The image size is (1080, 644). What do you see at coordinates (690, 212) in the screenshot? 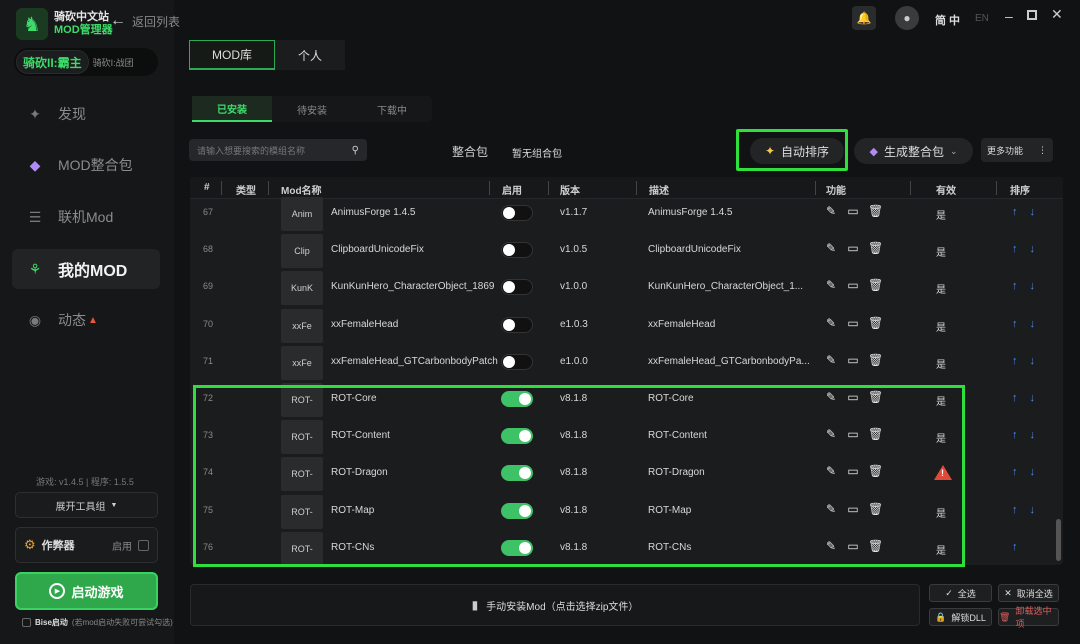
I see `mod-description: AnimusForge 1.4.5` at bounding box center [690, 212].